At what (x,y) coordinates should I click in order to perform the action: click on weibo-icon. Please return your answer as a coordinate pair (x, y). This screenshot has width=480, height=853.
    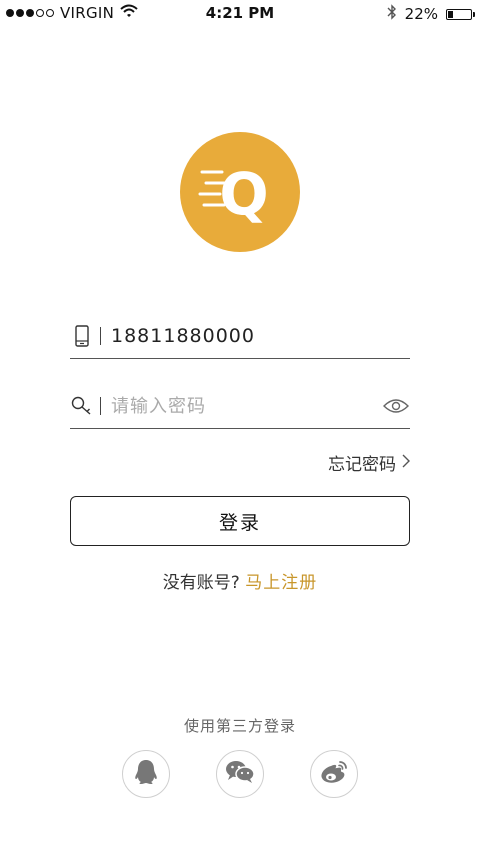
    Looking at the image, I should click on (334, 774).